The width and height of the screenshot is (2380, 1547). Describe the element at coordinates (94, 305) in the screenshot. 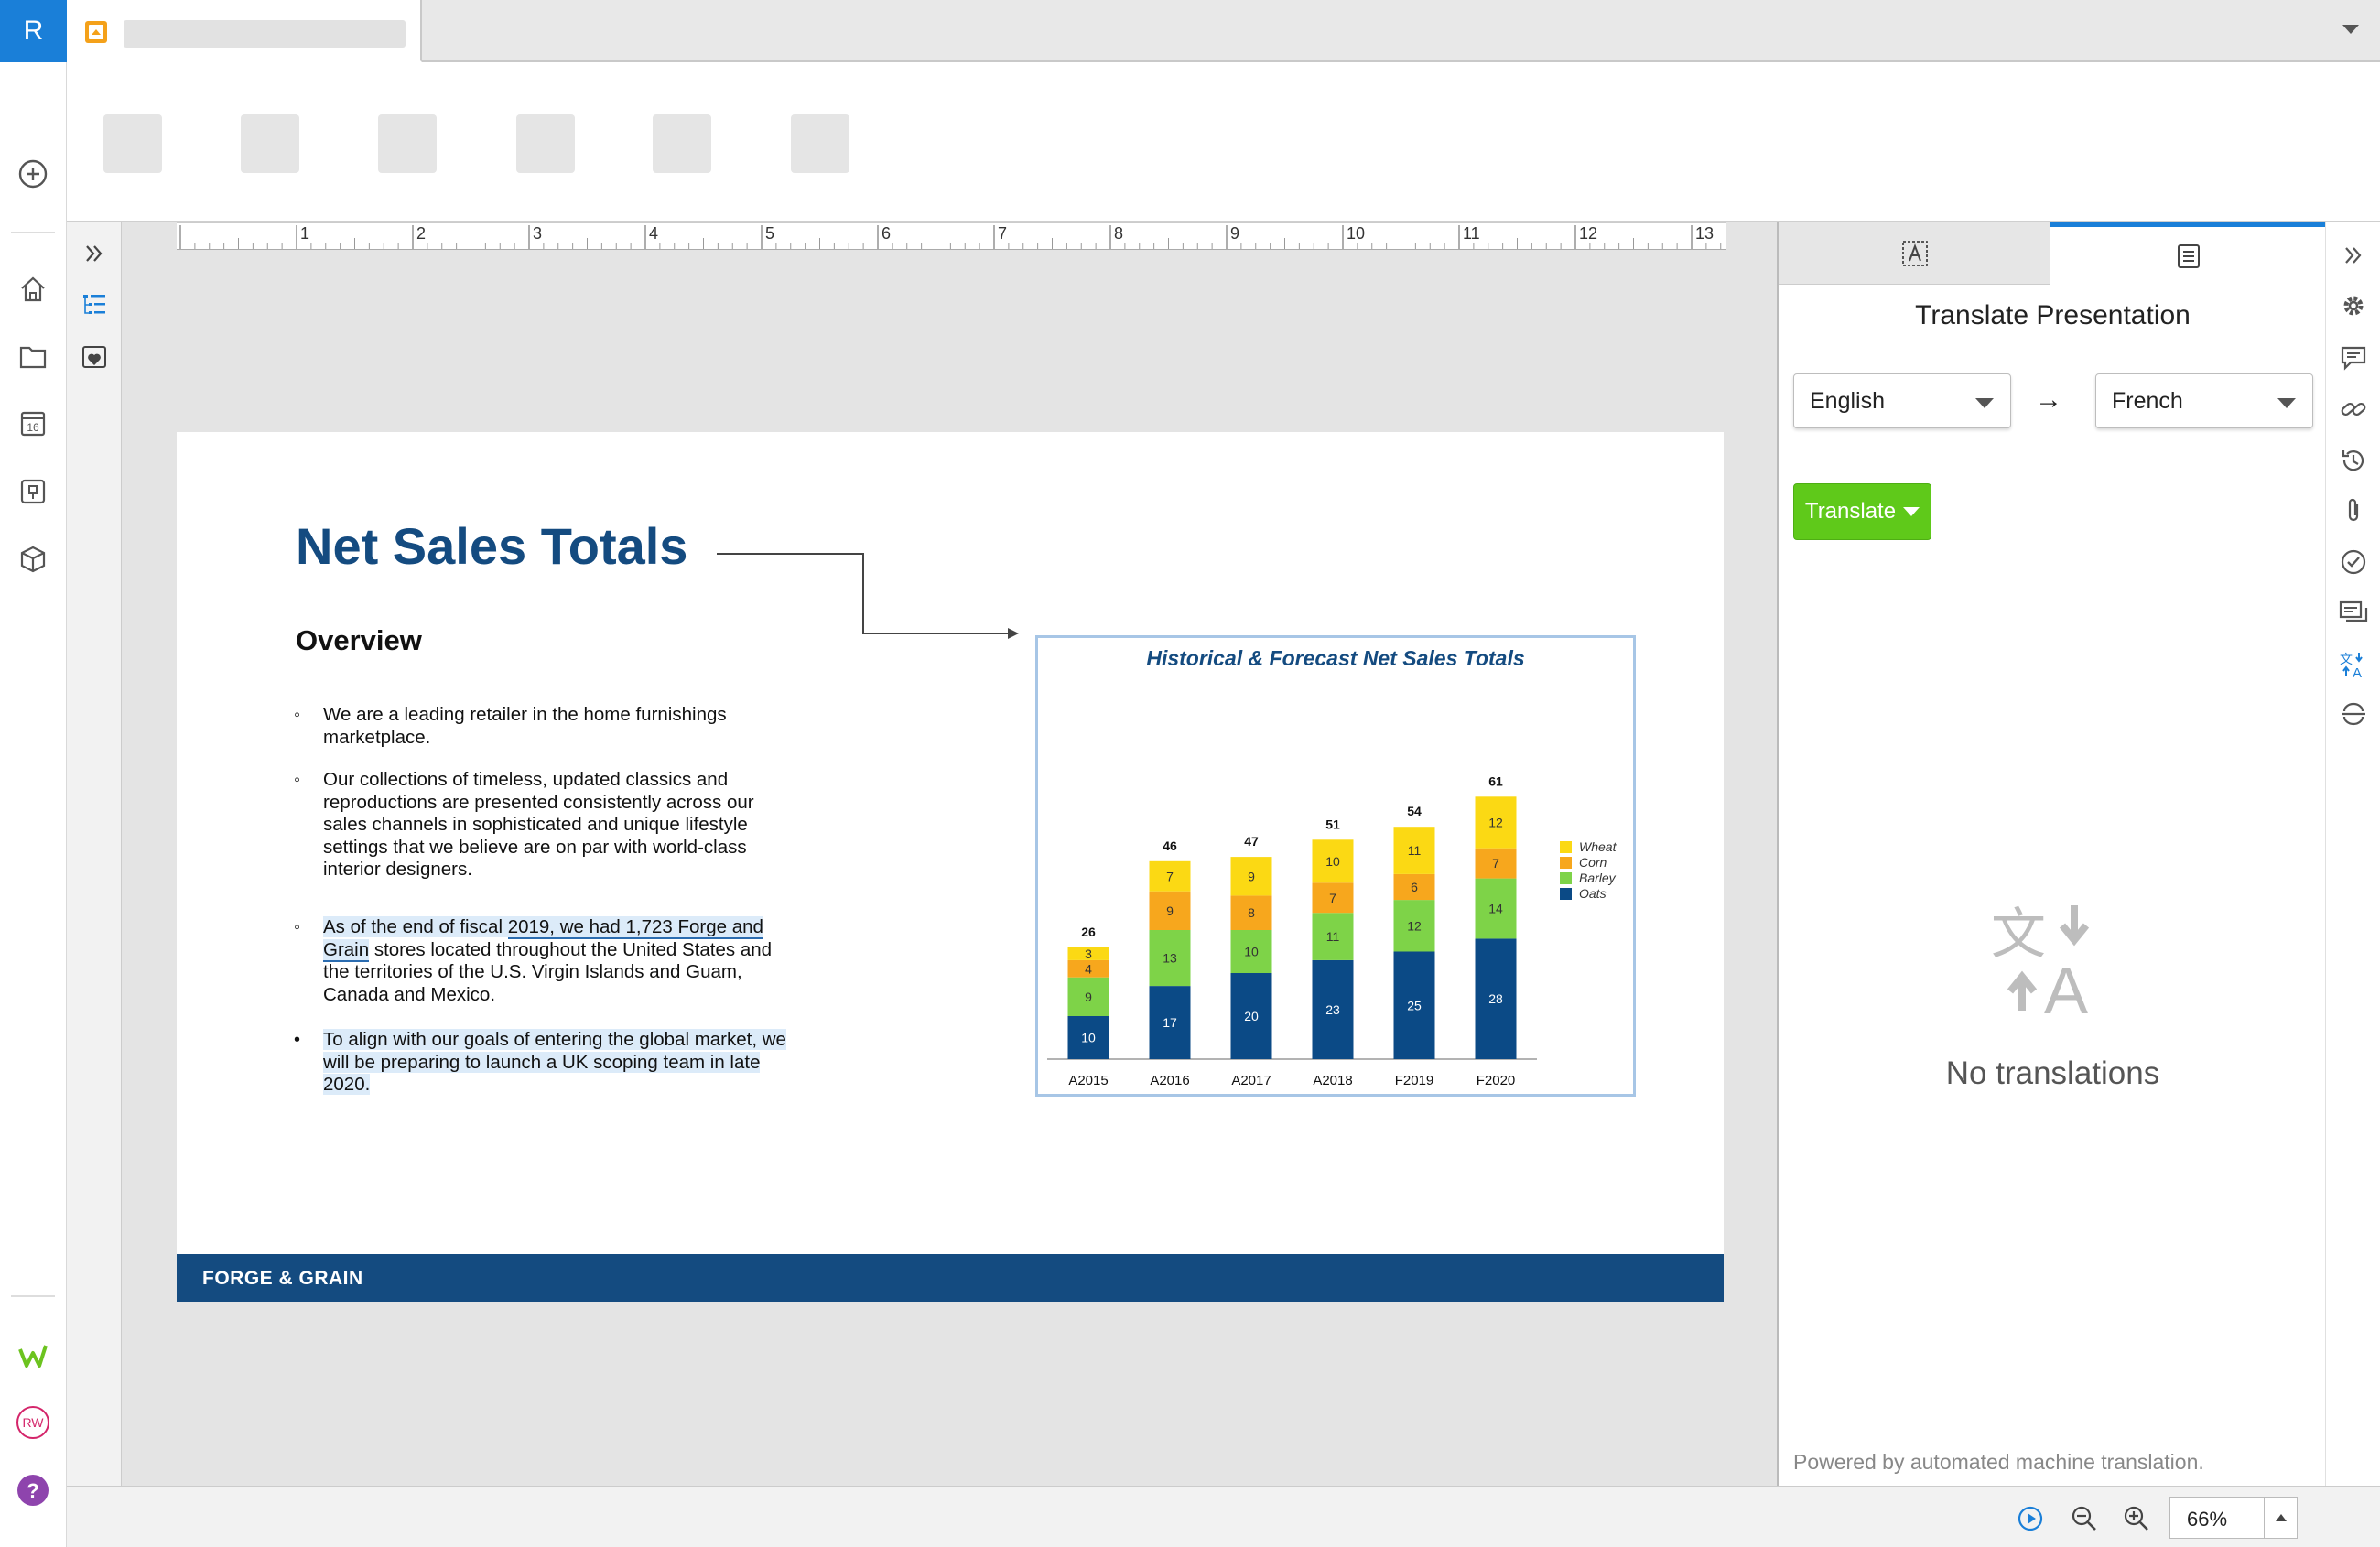

I see `outline-icon` at that location.